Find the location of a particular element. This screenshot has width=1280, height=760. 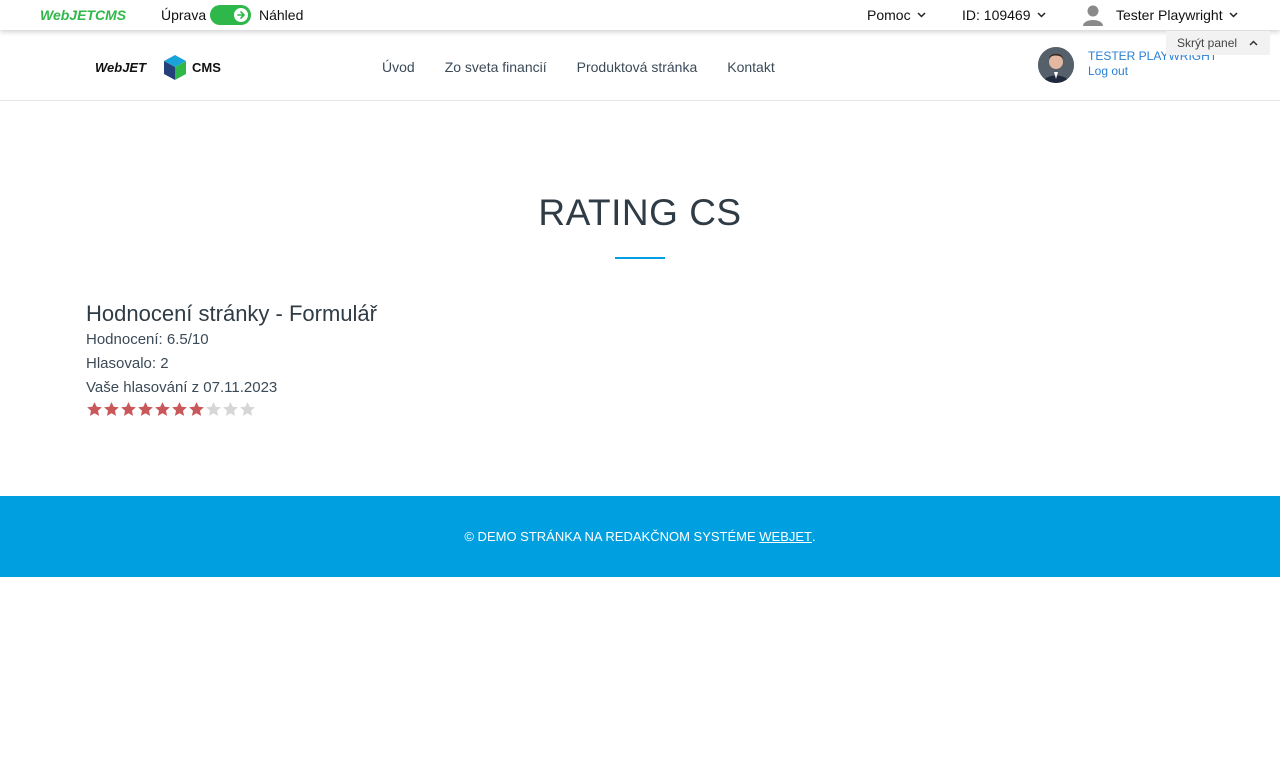

nav-item-financie: Zo sveta financií is located at coordinates (496, 67).